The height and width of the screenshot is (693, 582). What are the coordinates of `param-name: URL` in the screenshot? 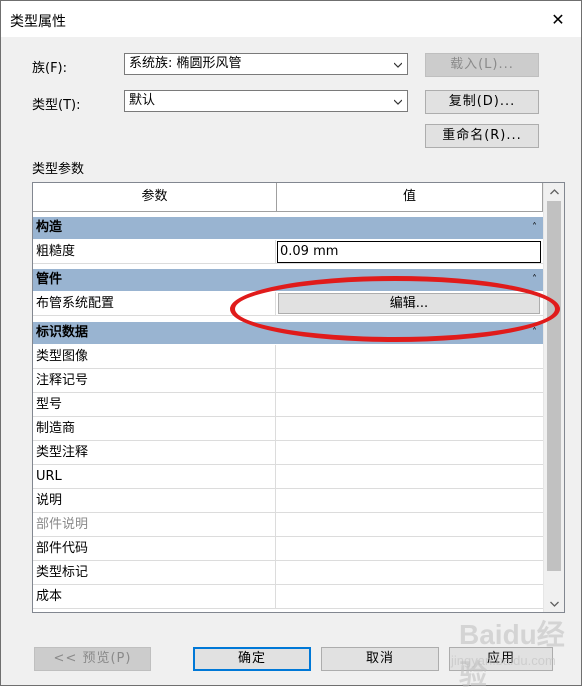 It's located at (154, 476).